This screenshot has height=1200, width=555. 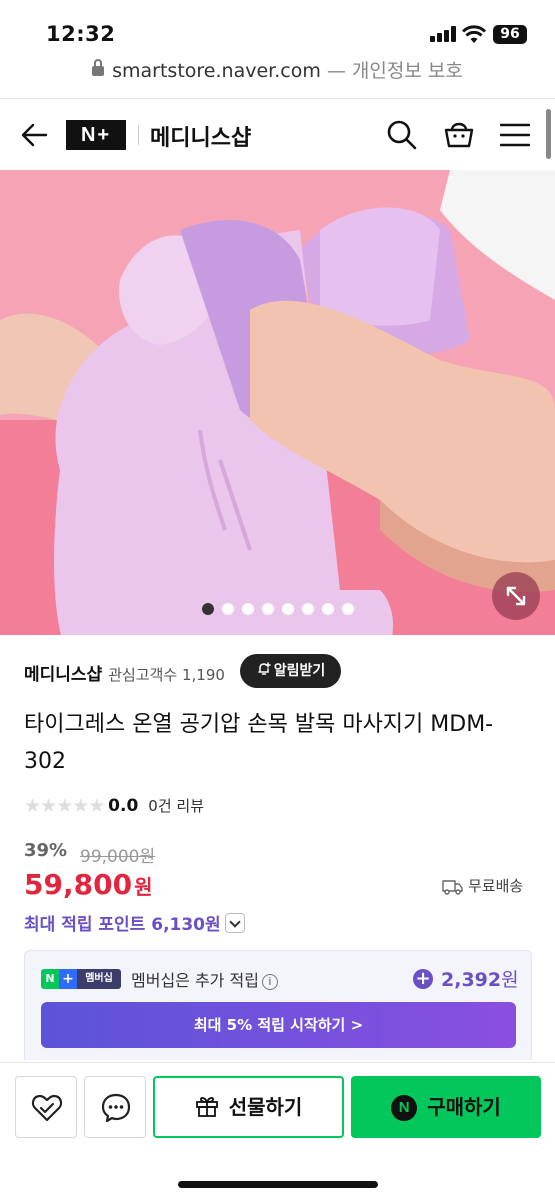 I want to click on wifi-icon, so click(x=474, y=34).